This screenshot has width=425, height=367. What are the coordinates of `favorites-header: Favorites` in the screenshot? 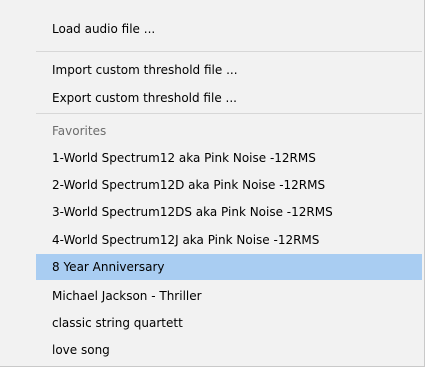 It's located at (79, 131).